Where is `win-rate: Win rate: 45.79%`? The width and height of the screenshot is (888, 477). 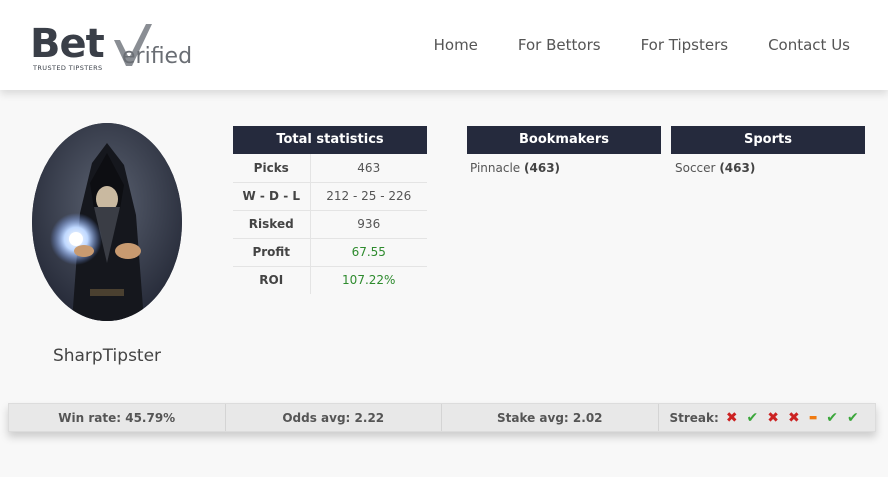 win-rate: Win rate: 45.79% is located at coordinates (117, 417).